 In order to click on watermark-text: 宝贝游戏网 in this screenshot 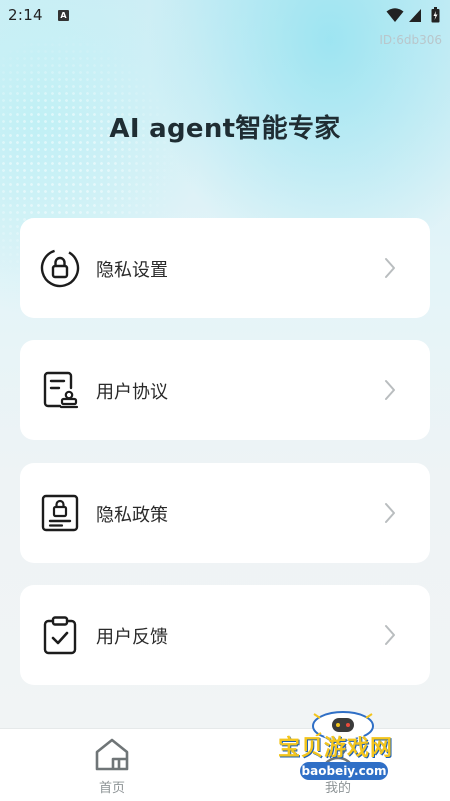, I will do `click(336, 748)`.